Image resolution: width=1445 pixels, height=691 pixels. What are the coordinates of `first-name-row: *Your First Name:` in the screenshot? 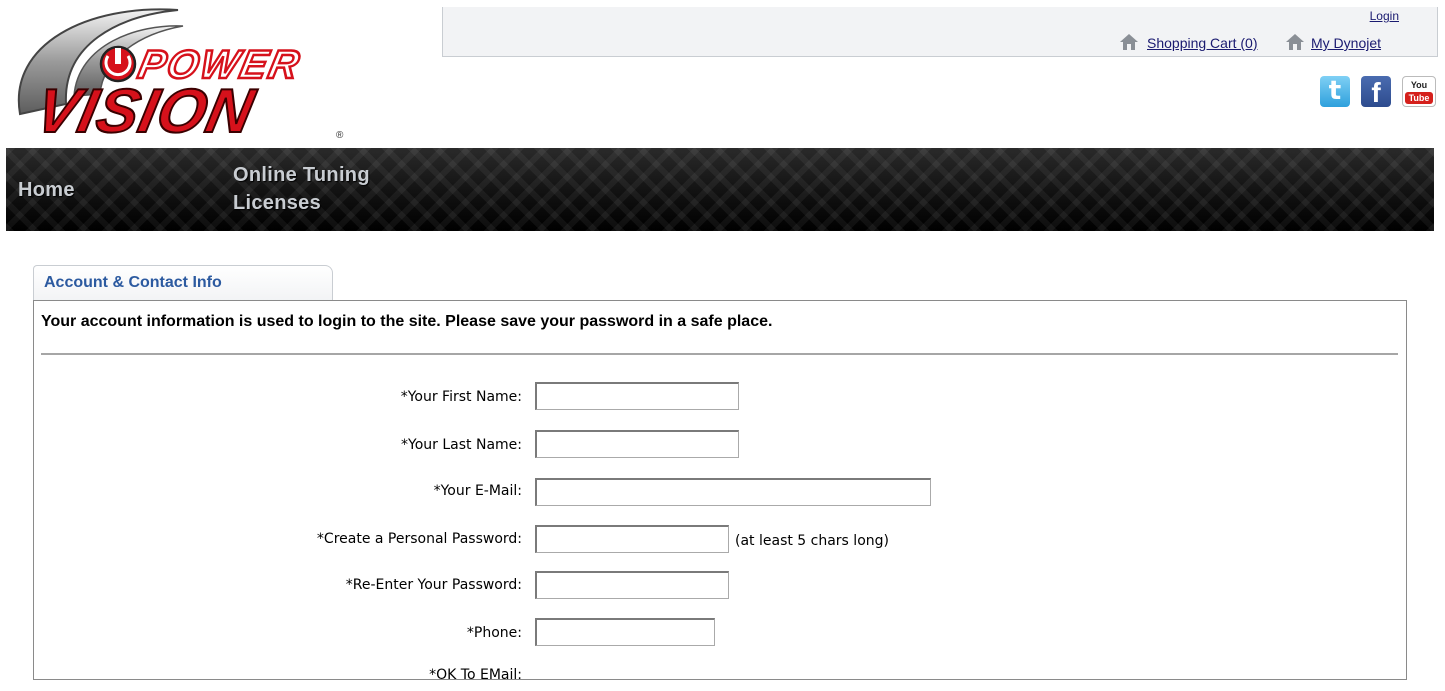 It's located at (278, 398).